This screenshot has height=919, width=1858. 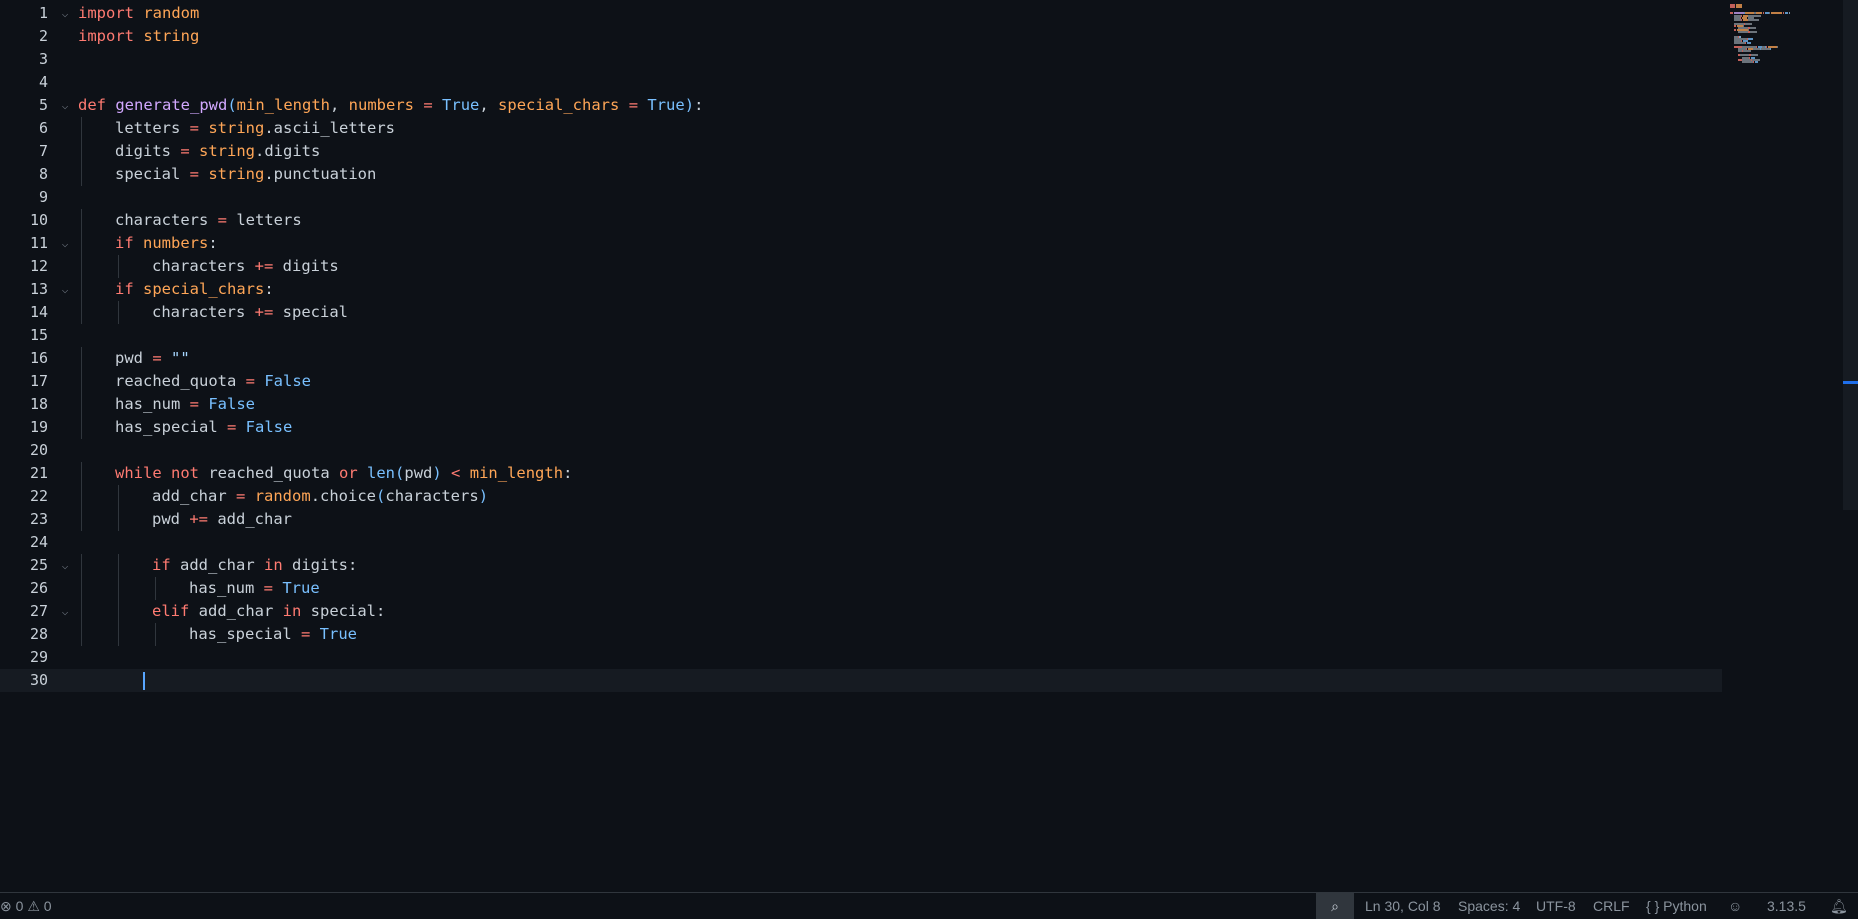 What do you see at coordinates (861, 381) in the screenshot?
I see `code-line: 17 reached_quota = False` at bounding box center [861, 381].